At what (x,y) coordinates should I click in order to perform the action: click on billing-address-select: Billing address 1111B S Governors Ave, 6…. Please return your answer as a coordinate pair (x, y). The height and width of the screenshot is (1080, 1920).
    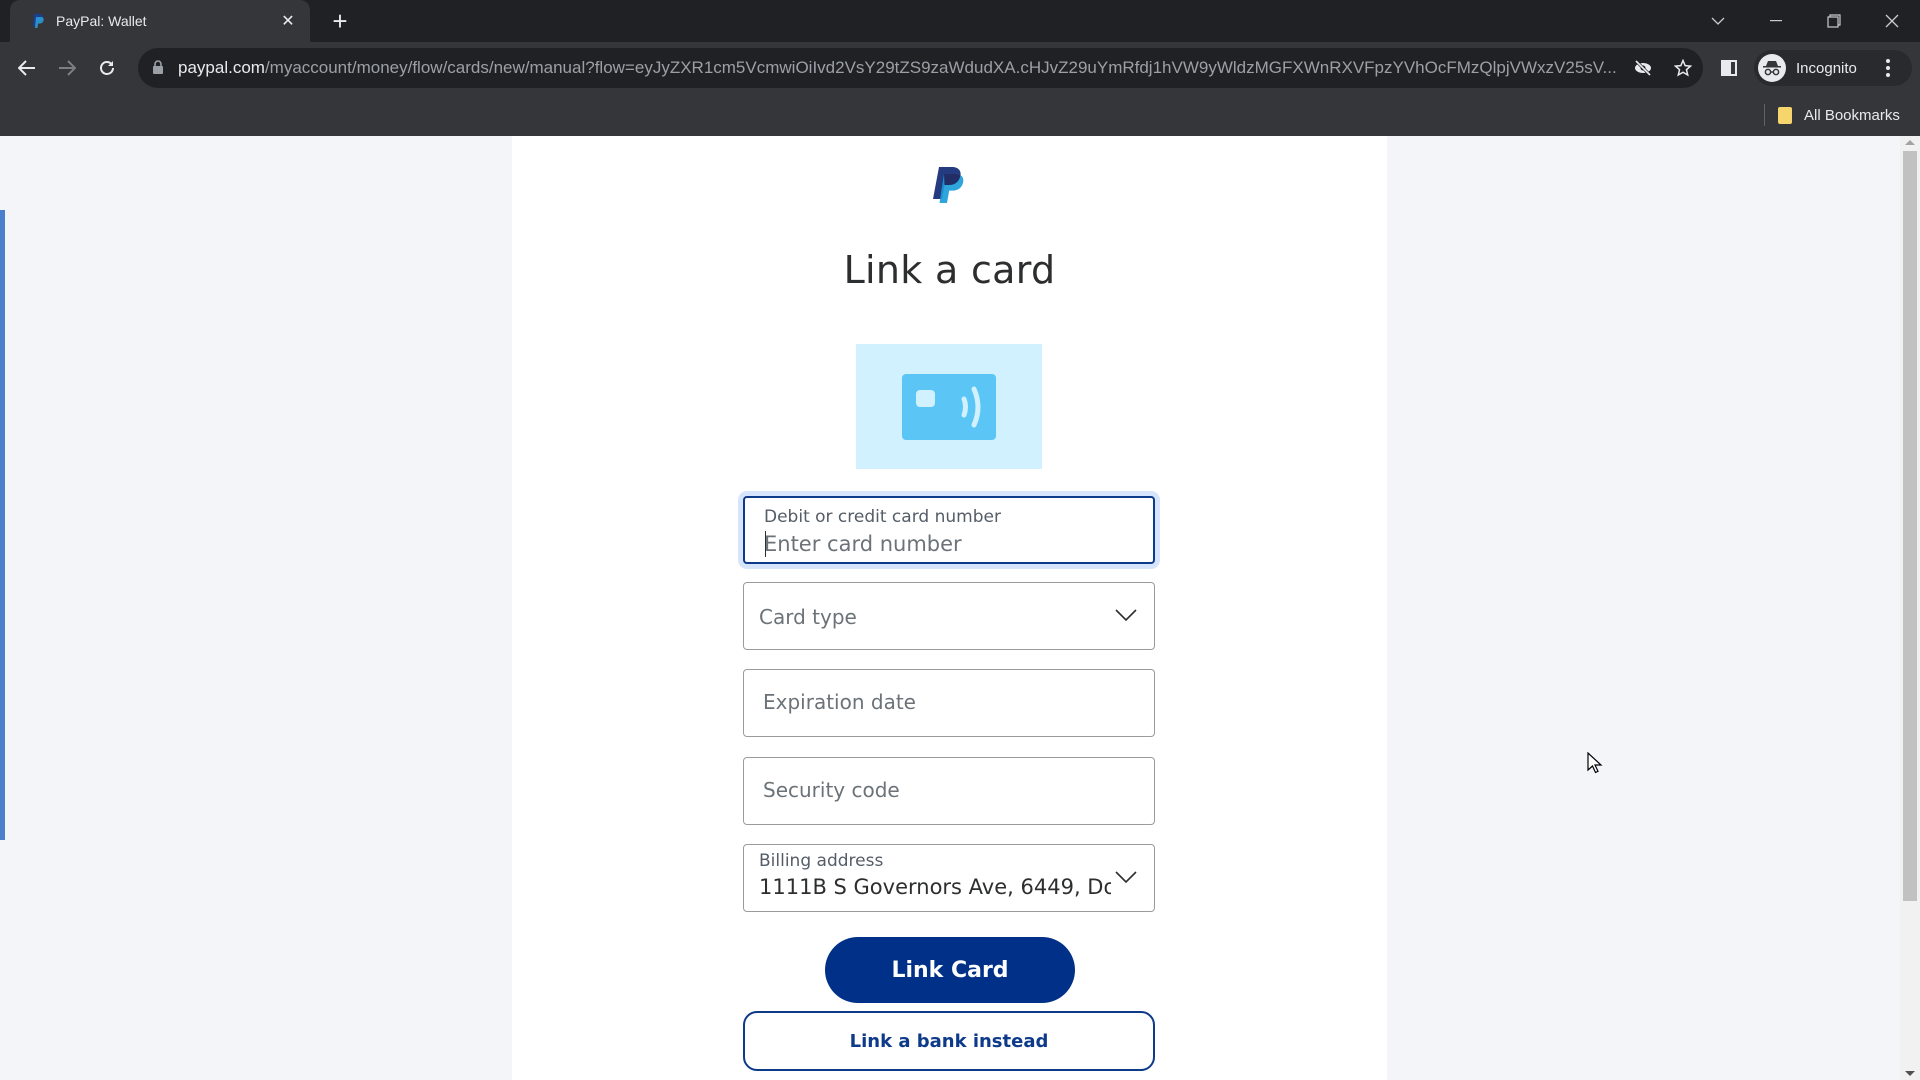
    Looking at the image, I should click on (949, 878).